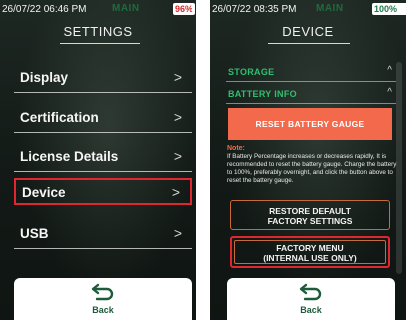 This screenshot has height=320, width=406. Describe the element at coordinates (34, 233) in the screenshot. I see `menu-item-label: USB` at that location.